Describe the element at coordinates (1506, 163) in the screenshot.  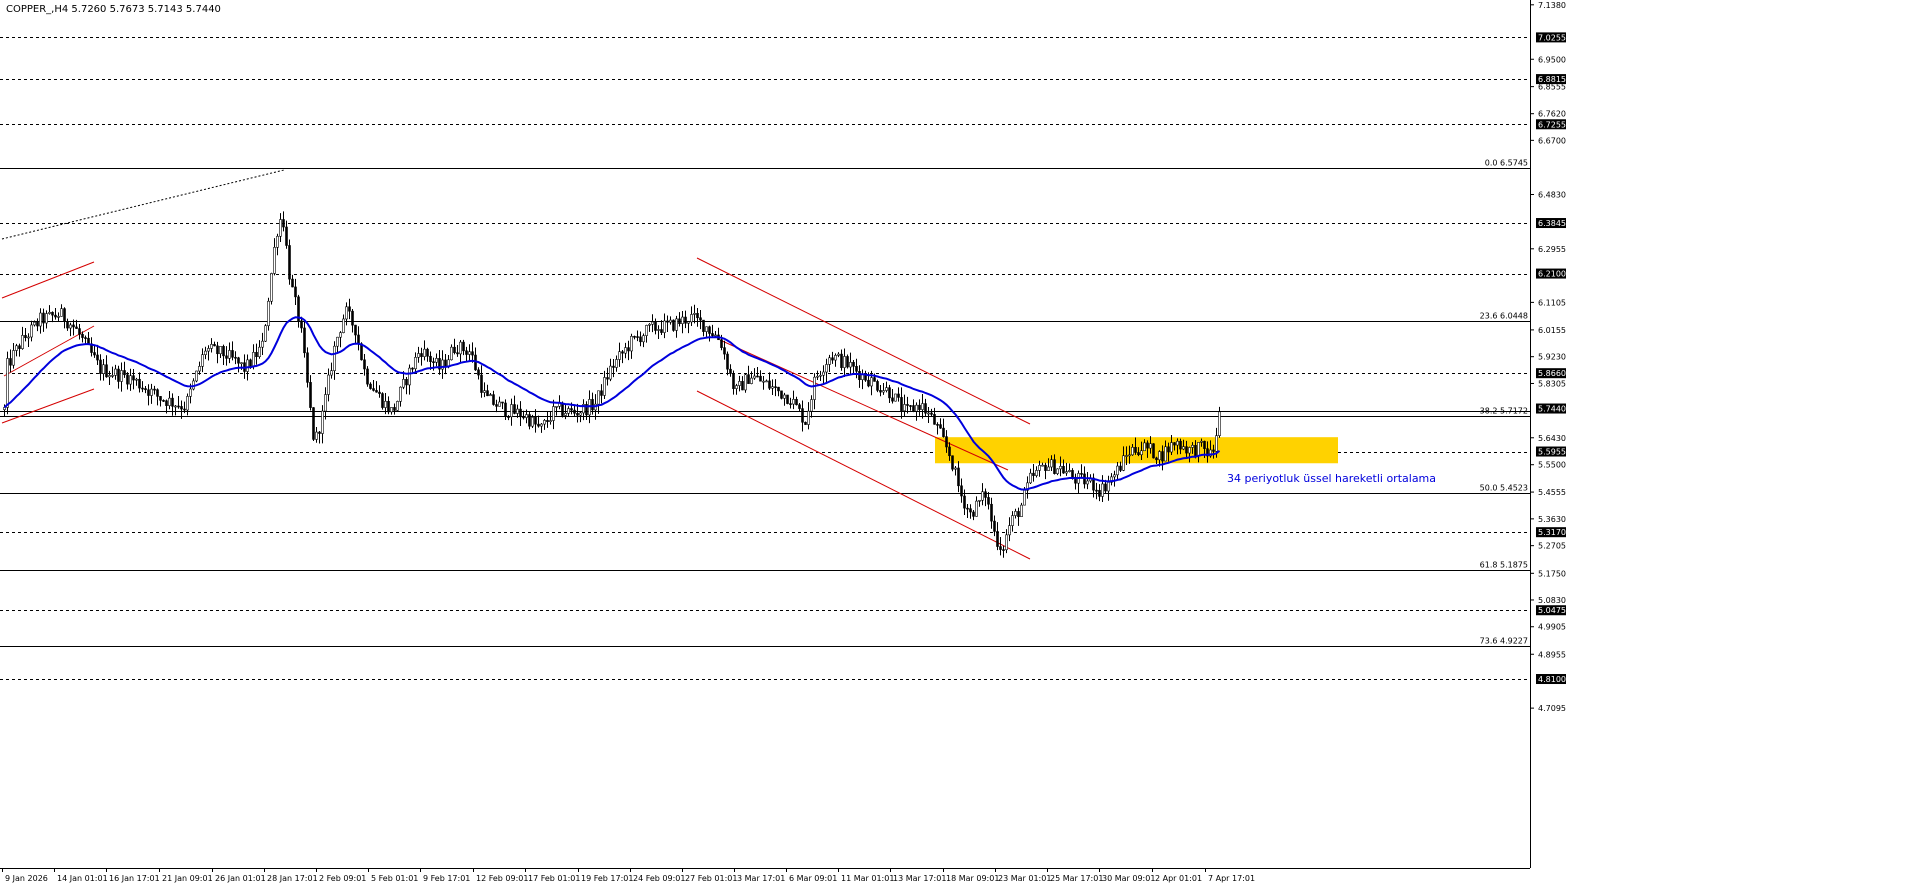
I see `fib-label: 0.0 6.5745` at that location.